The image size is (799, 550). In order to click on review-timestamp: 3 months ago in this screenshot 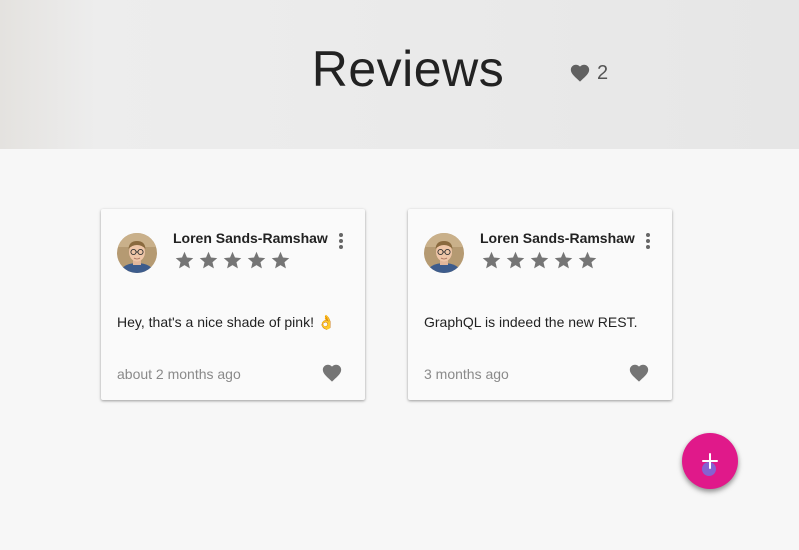, I will do `click(466, 374)`.